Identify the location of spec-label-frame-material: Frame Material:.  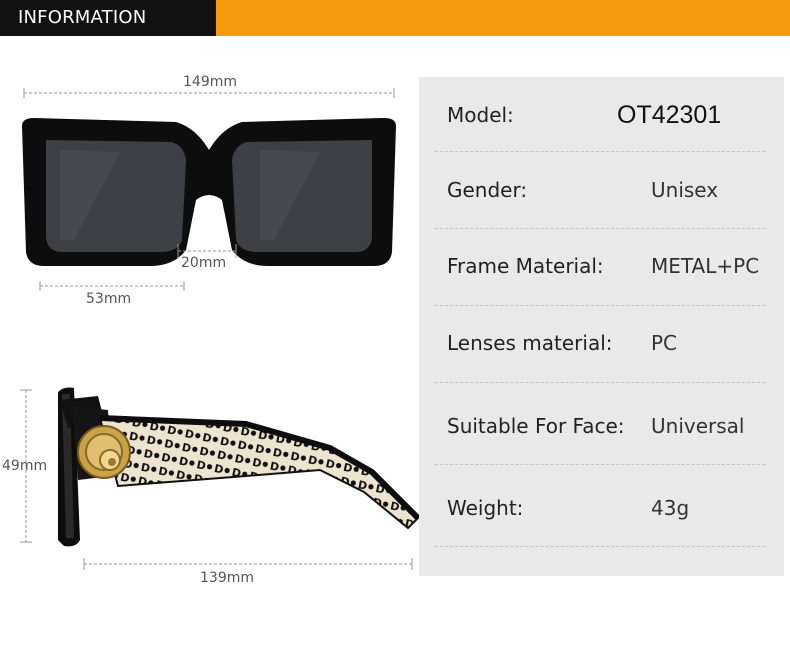
(525, 266).